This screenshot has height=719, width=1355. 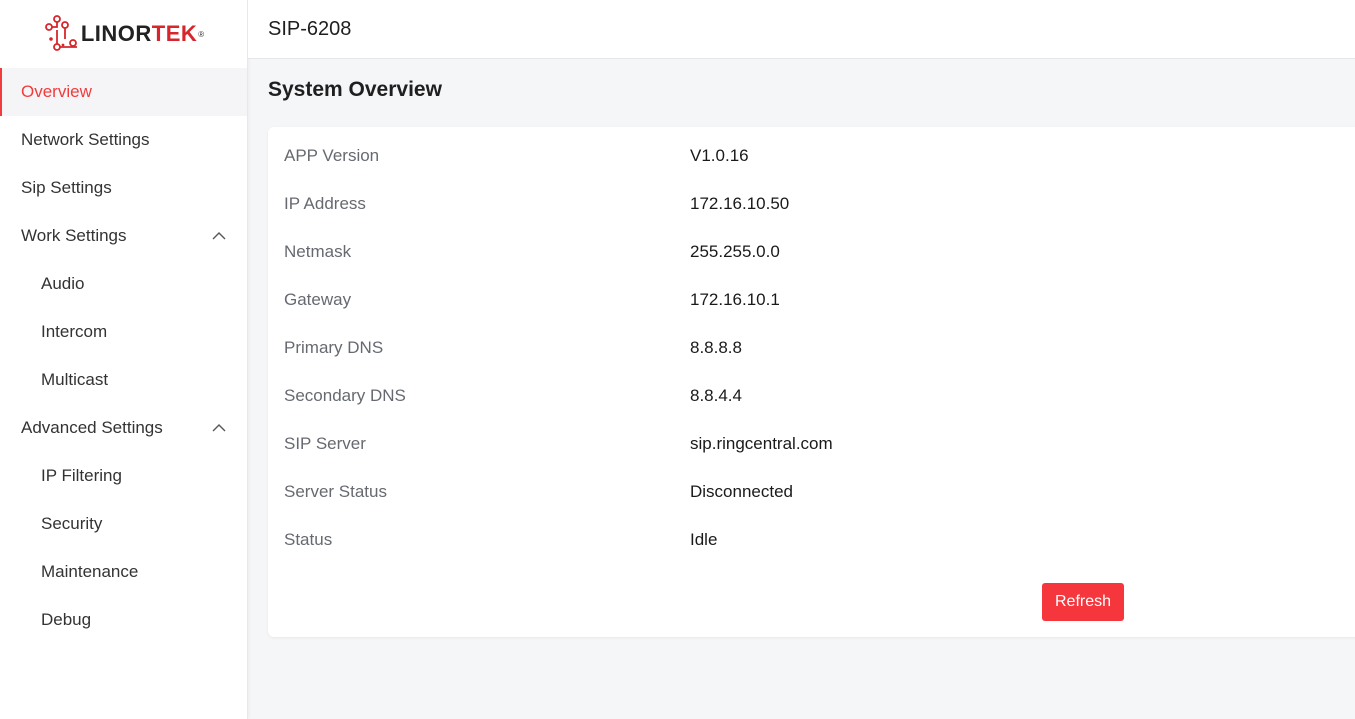 What do you see at coordinates (123, 476) in the screenshot?
I see `sidebar-item-ip-filtering: IP Filtering` at bounding box center [123, 476].